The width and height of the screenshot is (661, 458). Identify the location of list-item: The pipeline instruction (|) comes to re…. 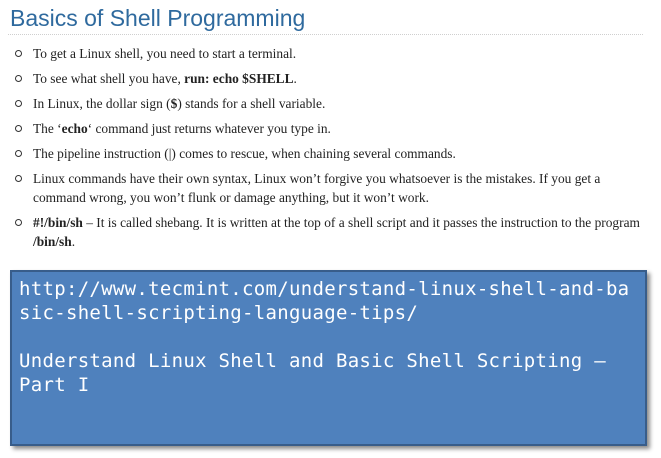
(329, 153).